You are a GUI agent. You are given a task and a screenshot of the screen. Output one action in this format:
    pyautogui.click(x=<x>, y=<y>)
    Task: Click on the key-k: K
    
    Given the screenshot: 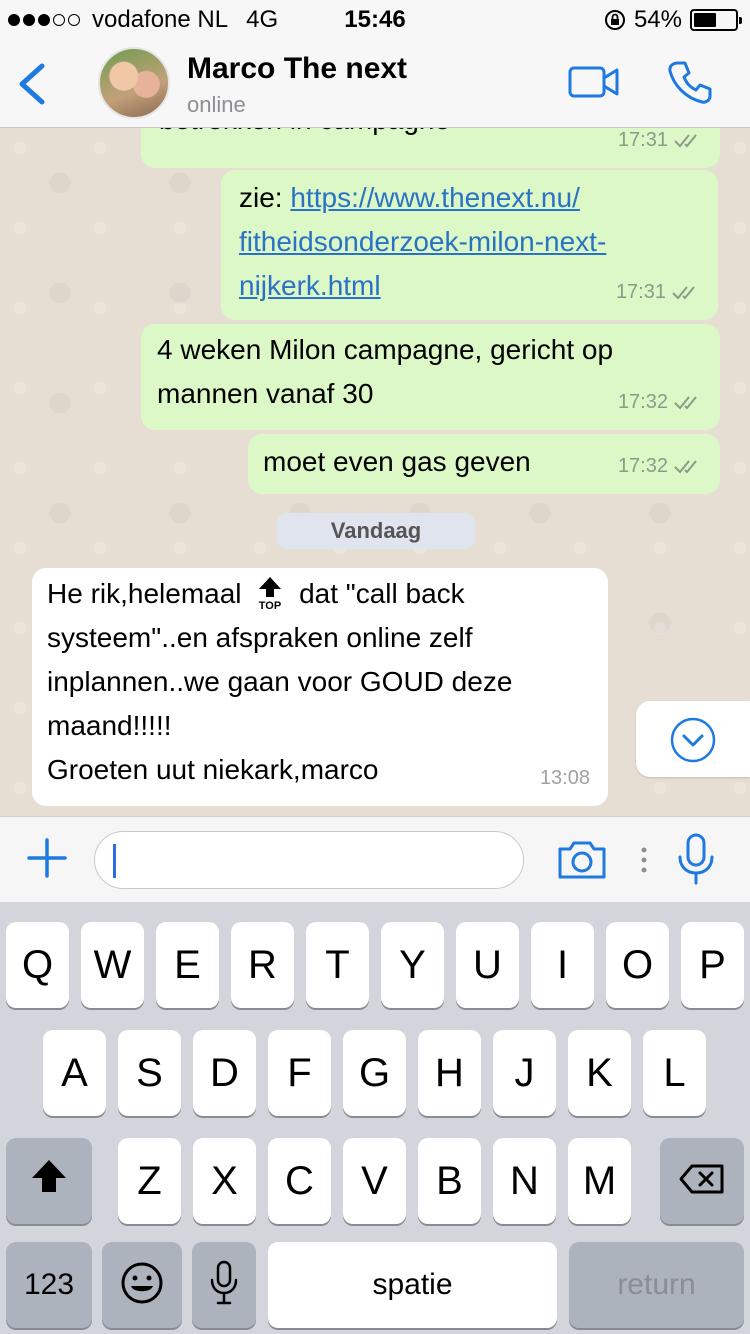 What is the action you would take?
    pyautogui.click(x=599, y=1073)
    